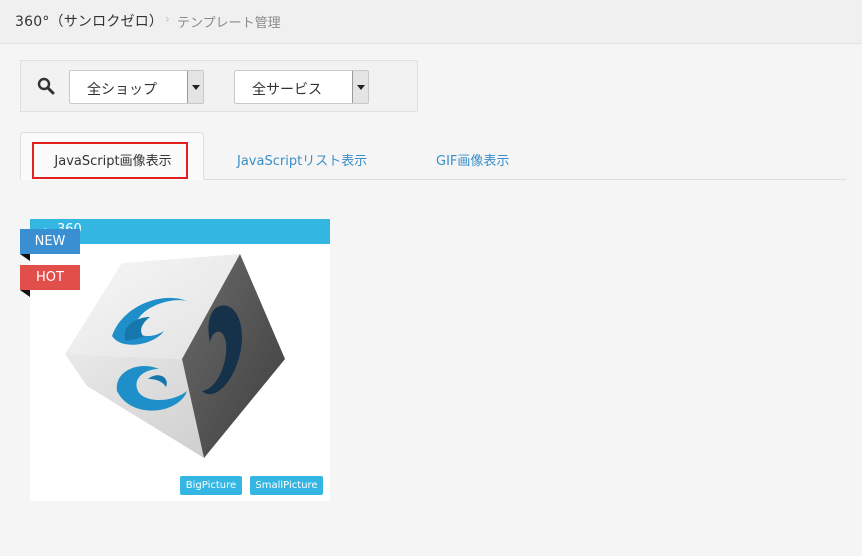 The image size is (862, 556). I want to click on service-select-value: 全サービス, so click(287, 90).